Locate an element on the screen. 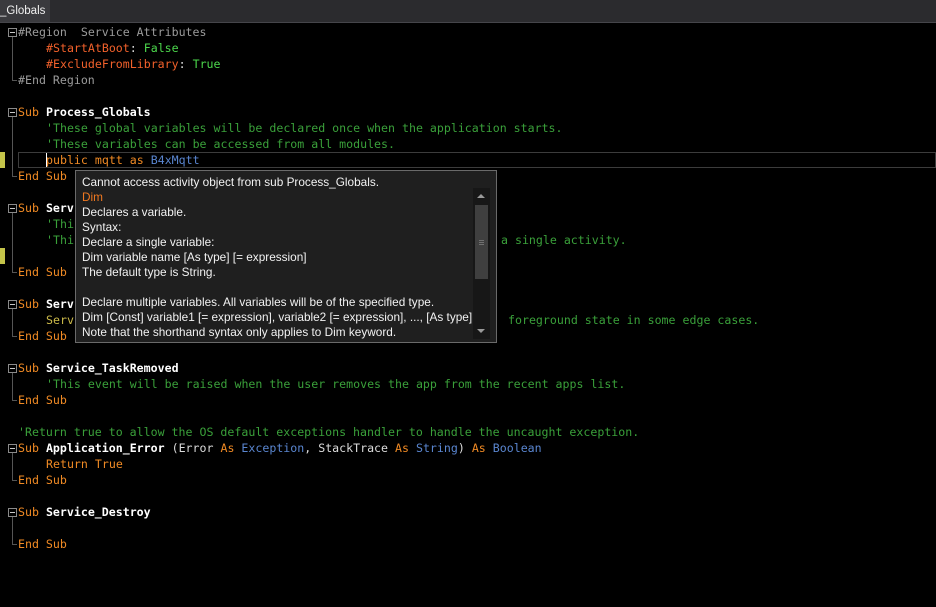 The width and height of the screenshot is (936, 607). parameter-name: (Error is located at coordinates (192, 448).